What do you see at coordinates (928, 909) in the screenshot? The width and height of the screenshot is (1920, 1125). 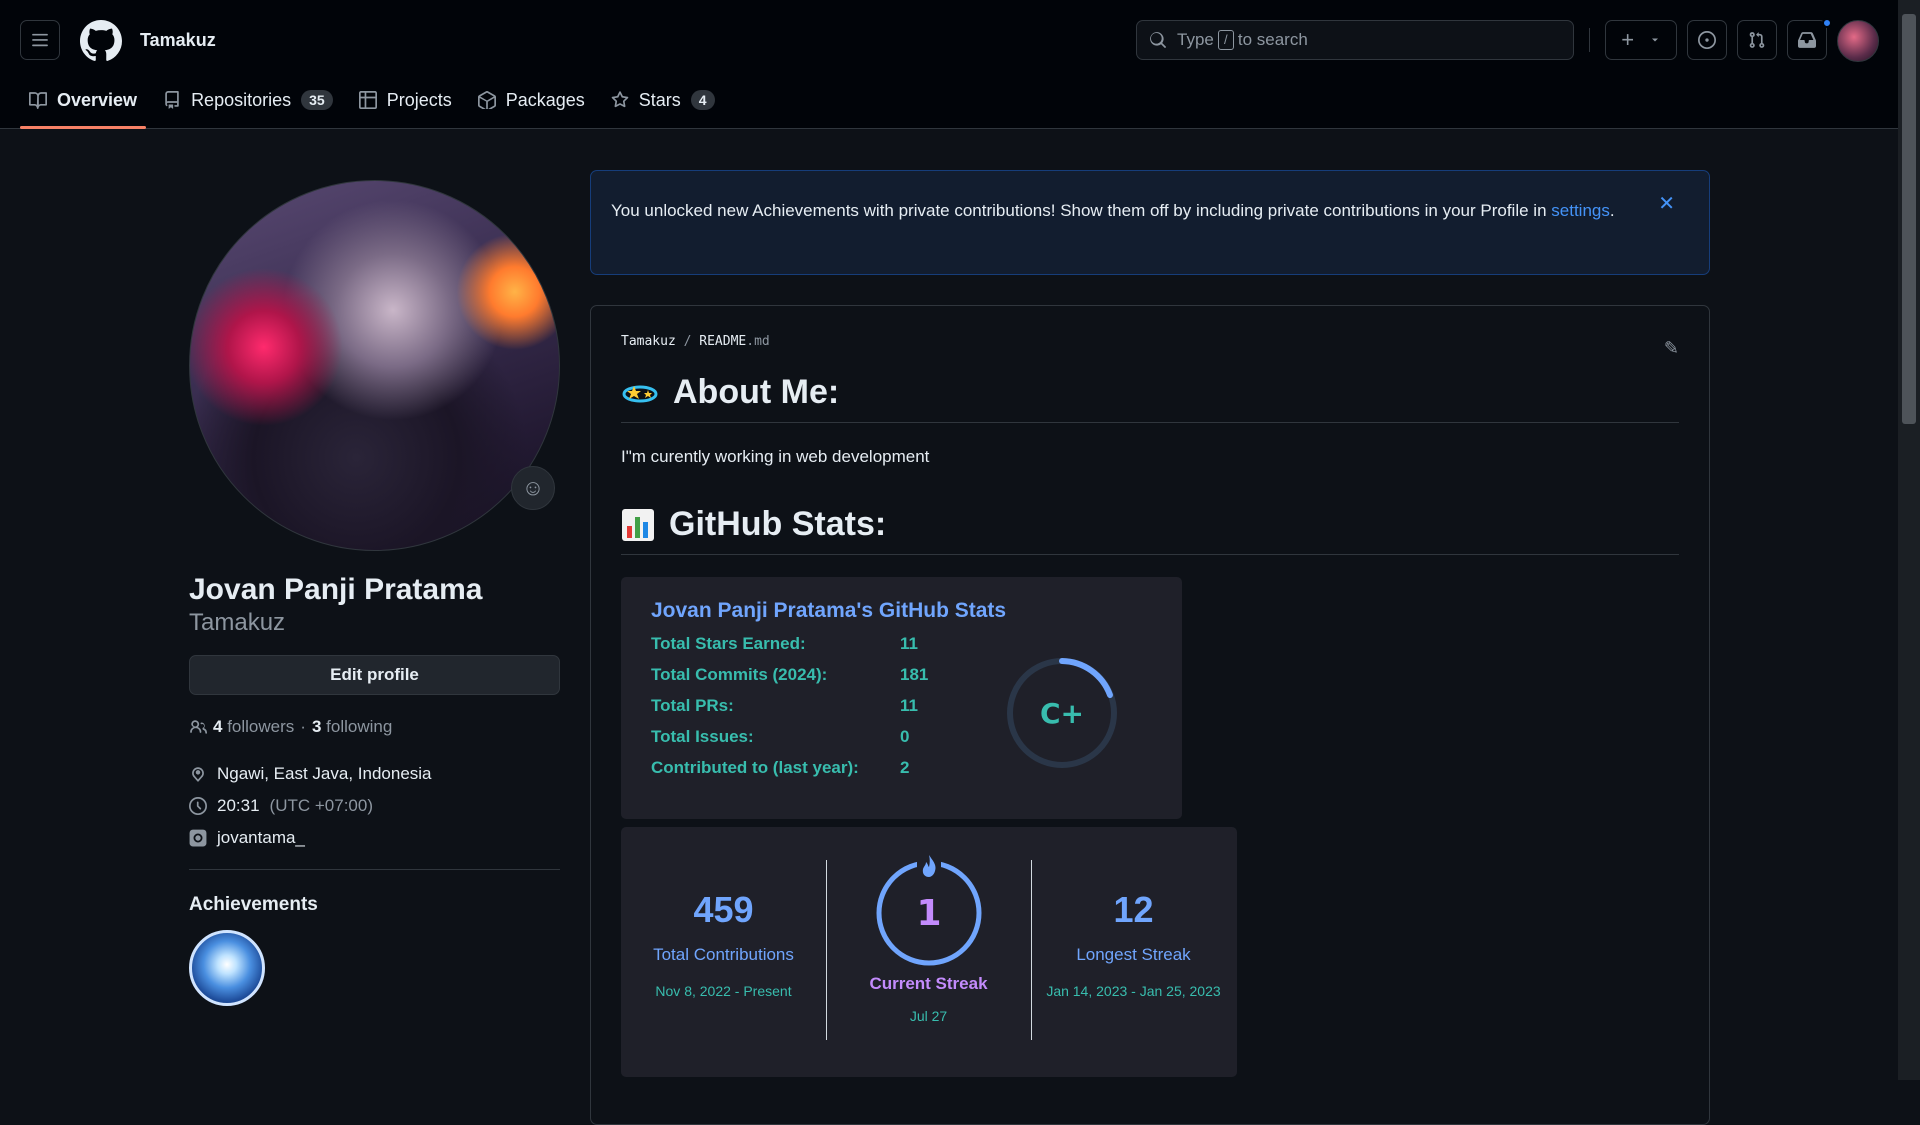 I see `streak-ring: 1` at bounding box center [928, 909].